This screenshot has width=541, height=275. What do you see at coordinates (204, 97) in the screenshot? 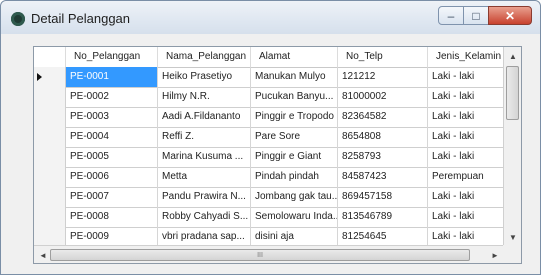
I see `cell-nama-pelanggan: Hilmy N.R.` at bounding box center [204, 97].